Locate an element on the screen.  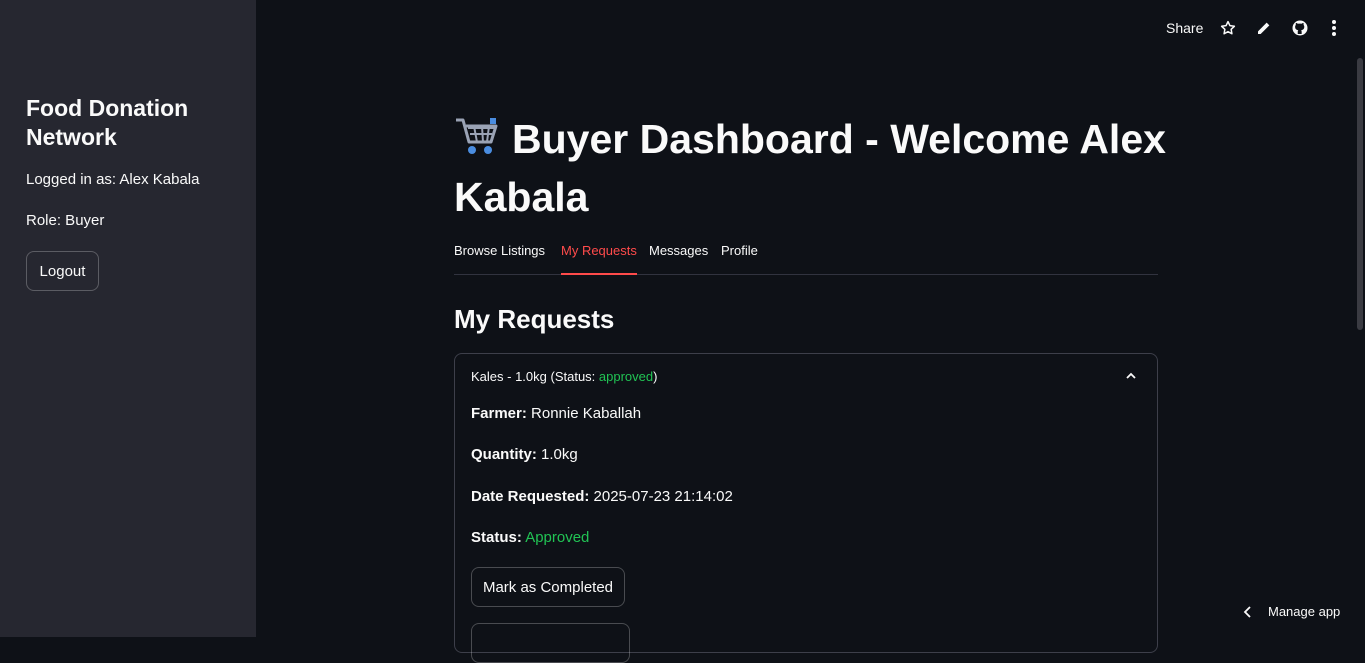
more-vert-icon is located at coordinates (1334, 28).